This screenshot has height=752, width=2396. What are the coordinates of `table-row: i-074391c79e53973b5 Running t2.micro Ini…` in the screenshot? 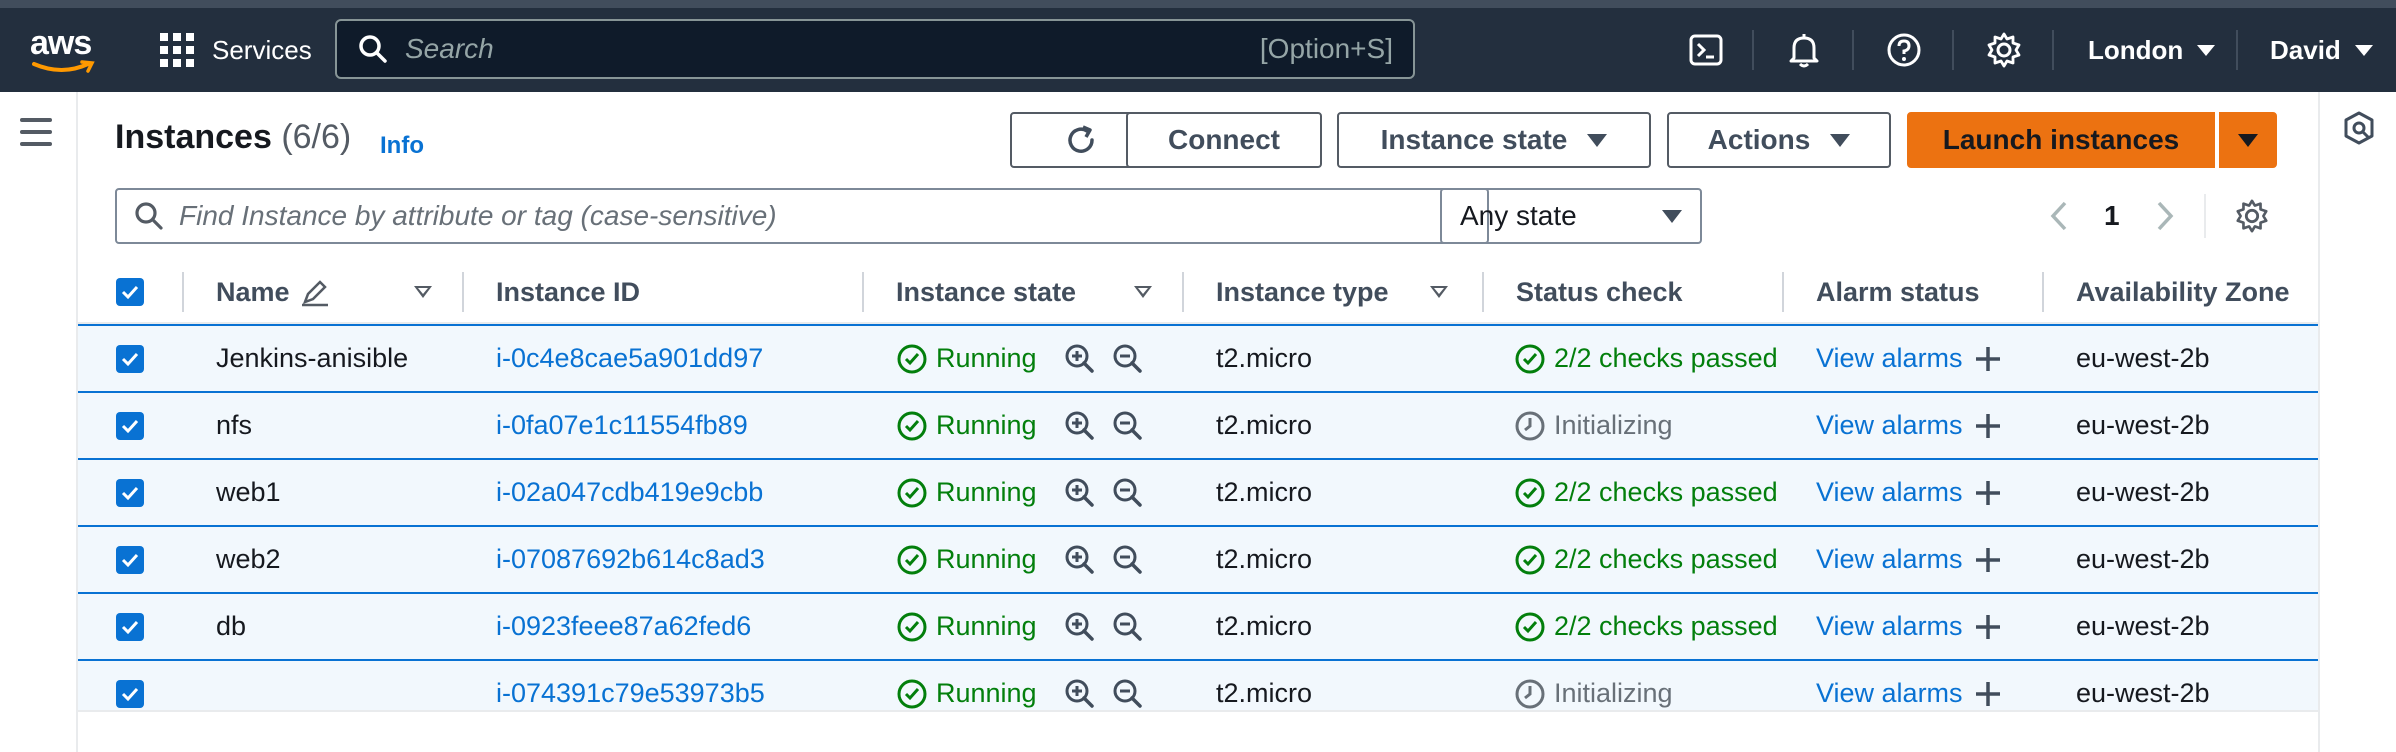 It's located at (1198, 684).